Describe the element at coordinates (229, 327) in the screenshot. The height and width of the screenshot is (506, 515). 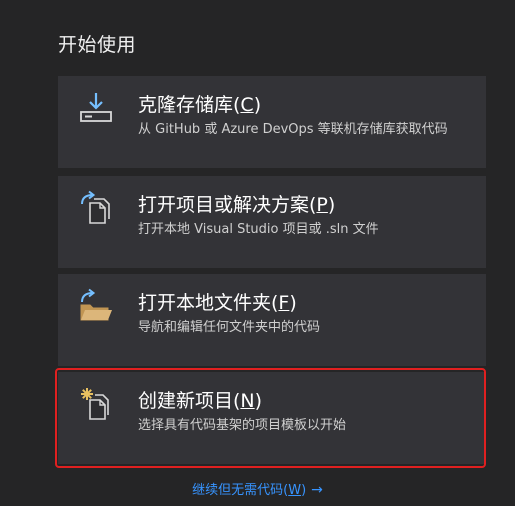
I see `open-folder-description: 导航和编辑任何文件夹中的代码` at that location.